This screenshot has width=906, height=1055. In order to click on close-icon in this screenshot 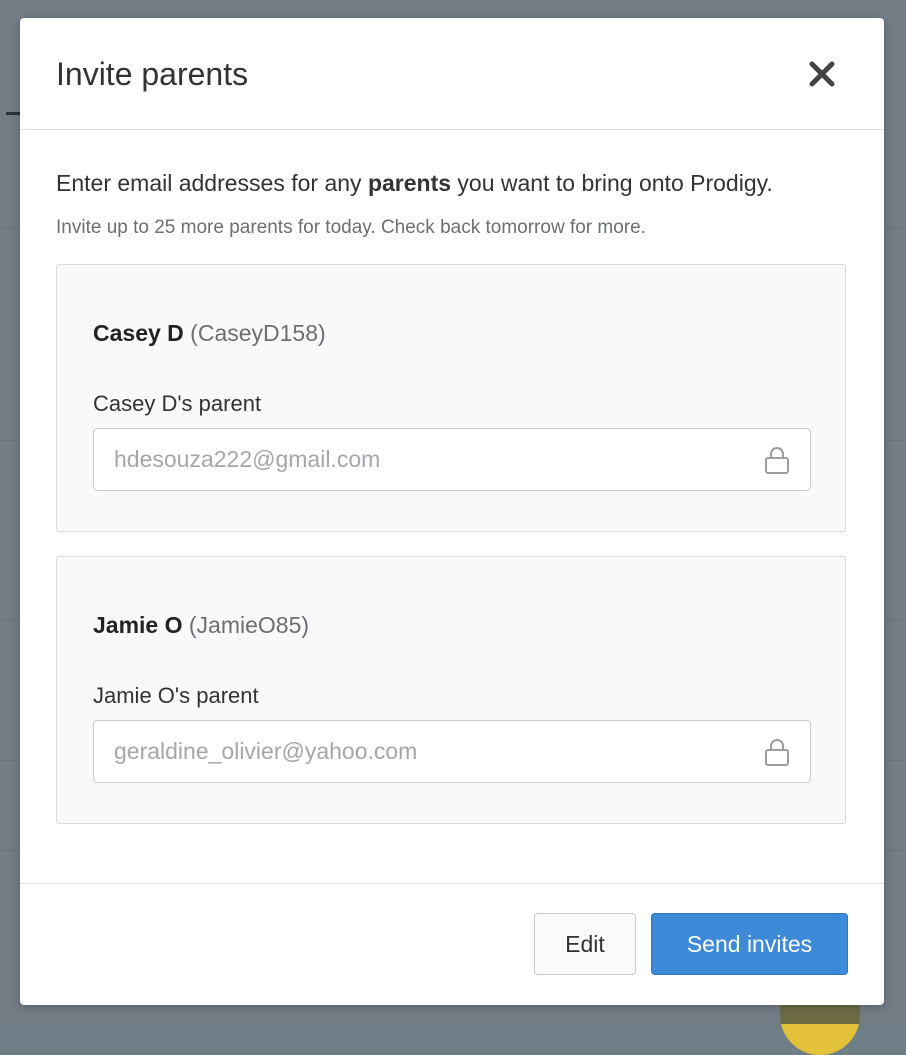, I will do `click(822, 74)`.